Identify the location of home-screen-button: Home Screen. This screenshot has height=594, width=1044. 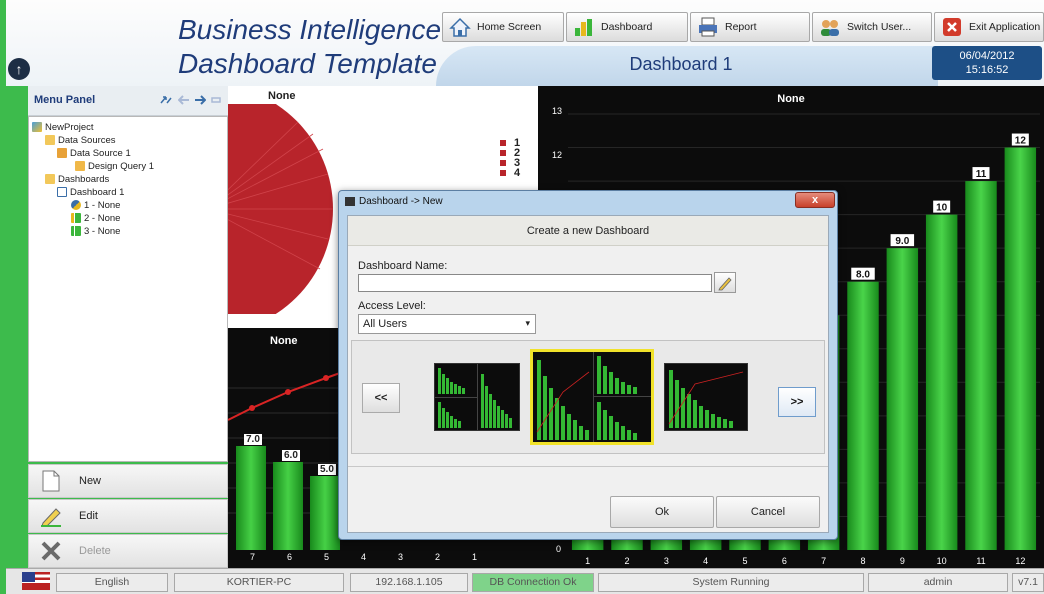
(503, 27).